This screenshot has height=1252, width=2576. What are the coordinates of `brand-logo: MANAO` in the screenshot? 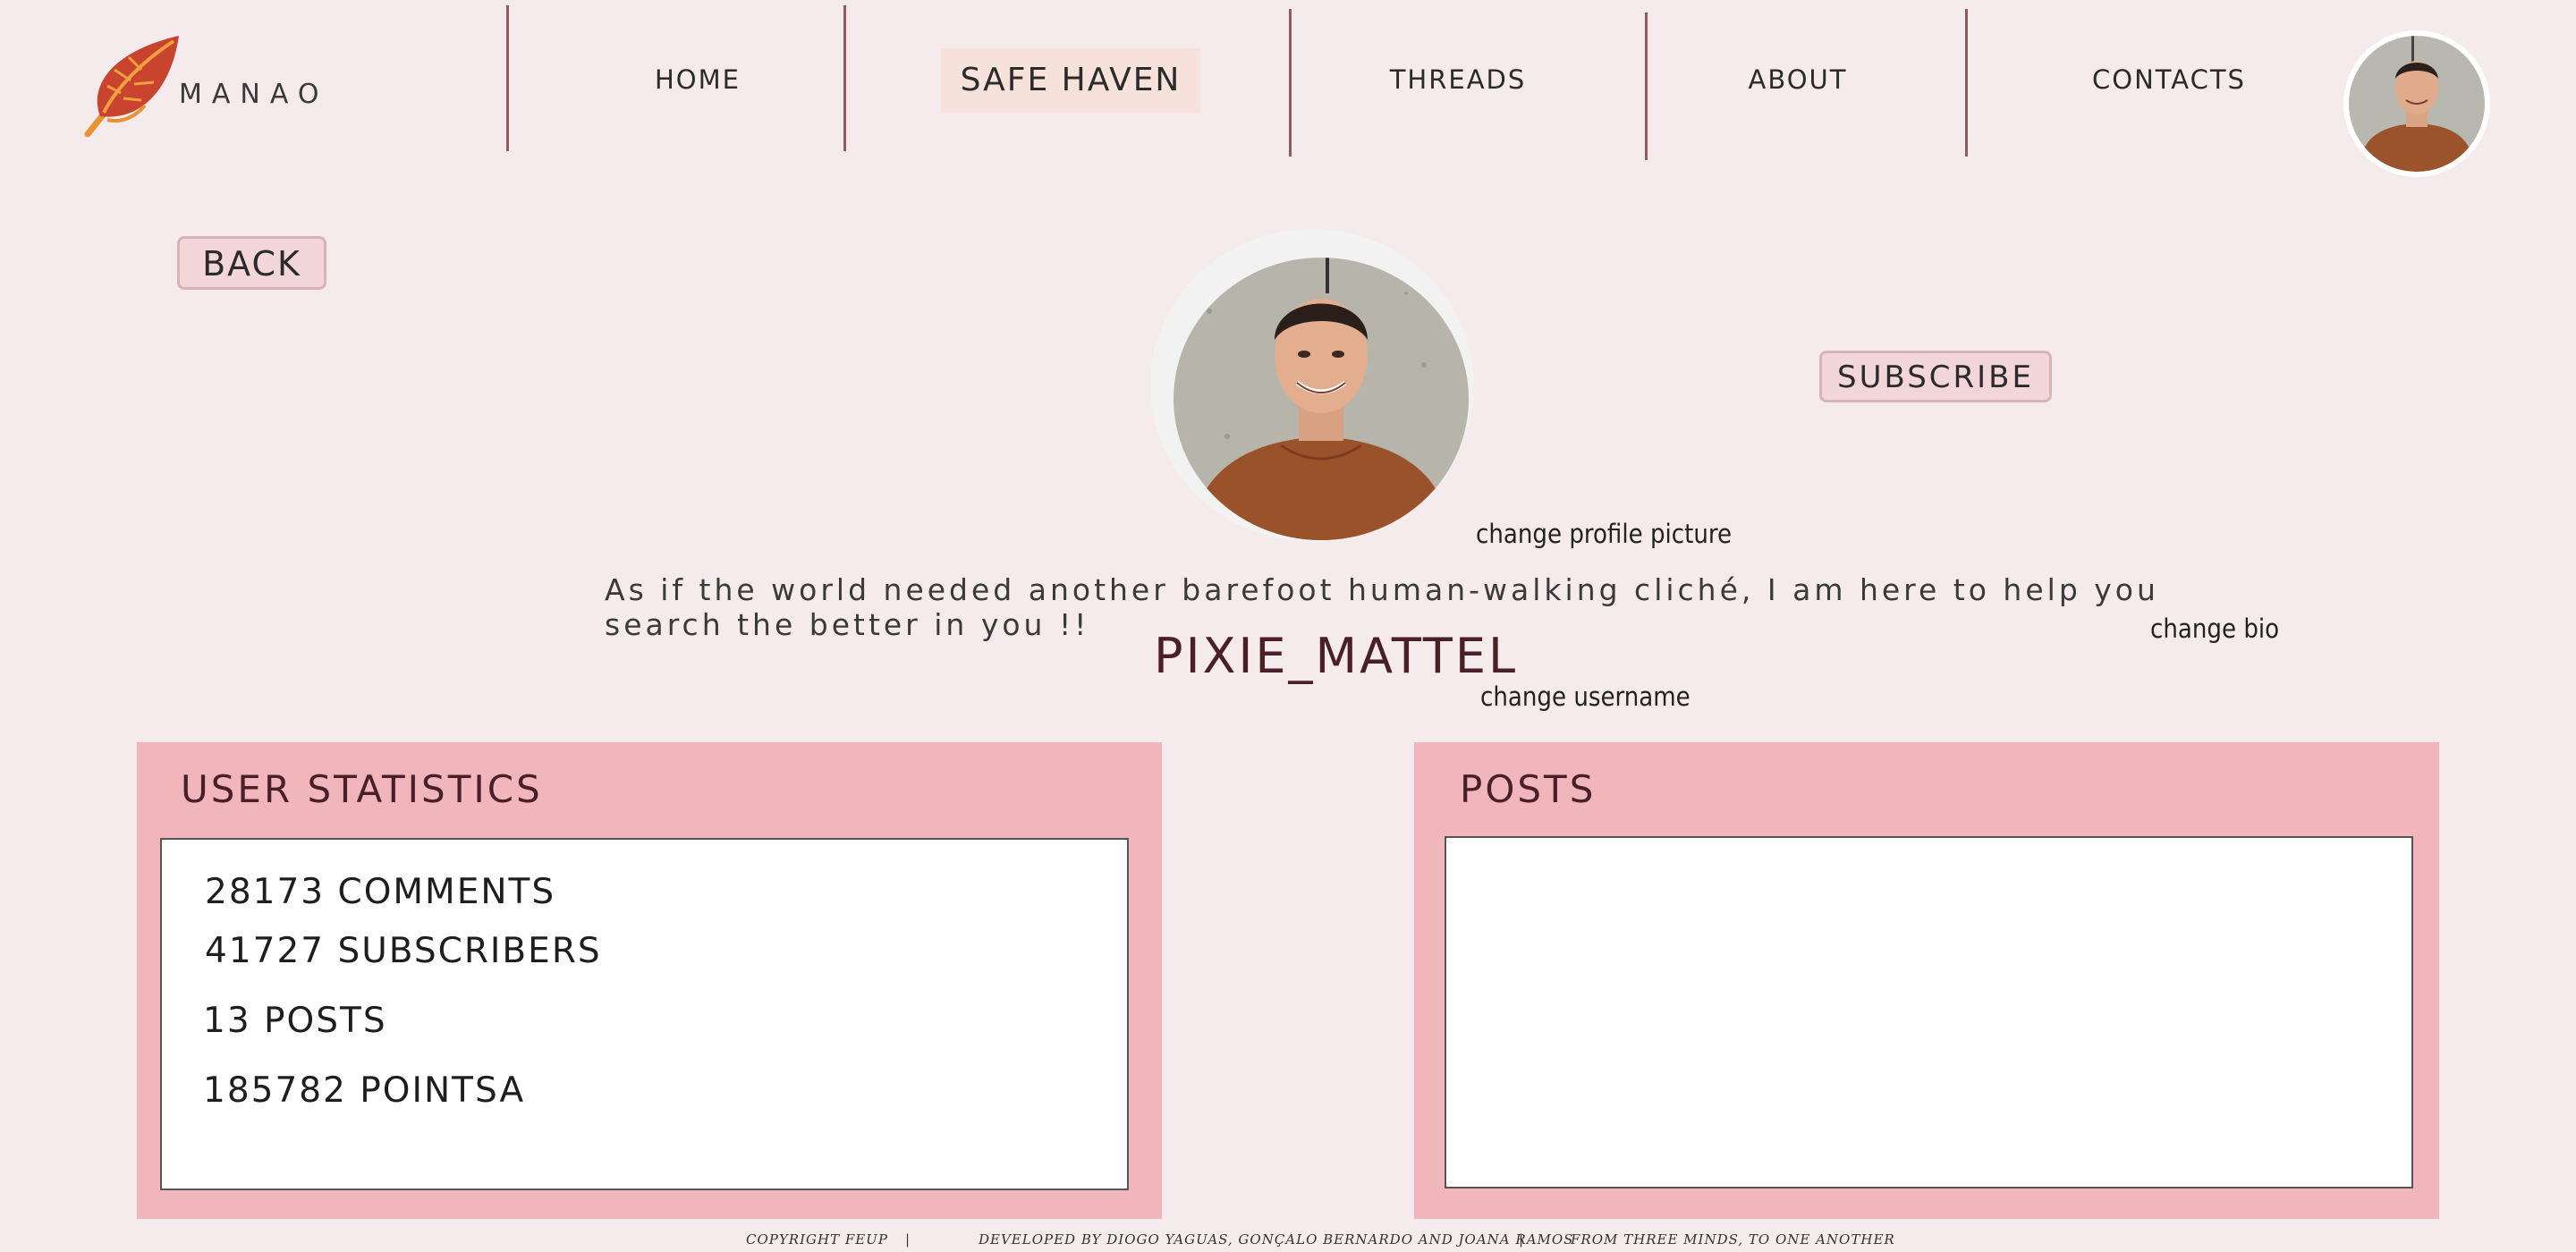 It's located at (214, 88).